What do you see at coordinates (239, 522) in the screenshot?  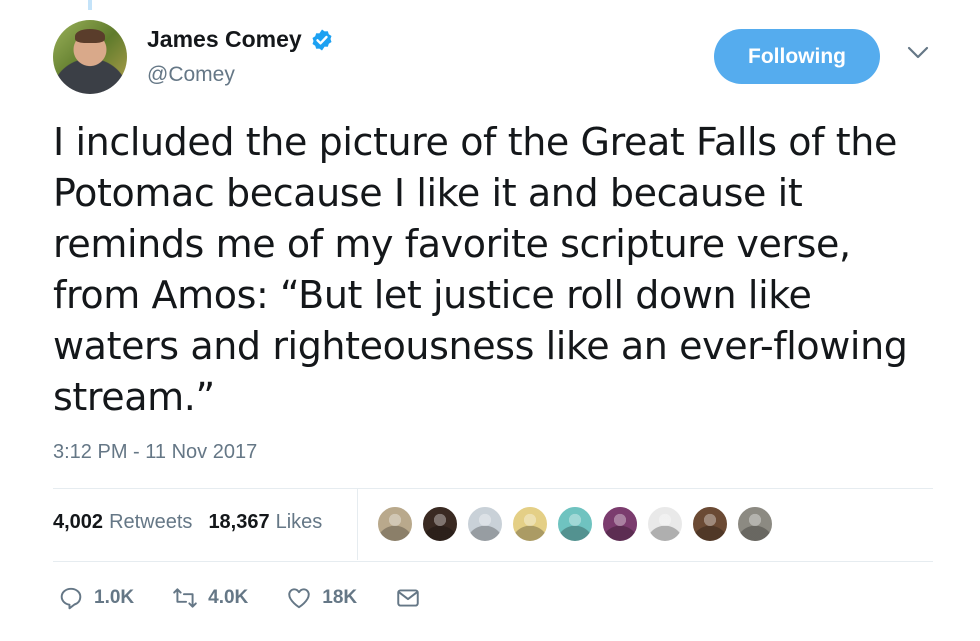 I see `likes-count: 18,367` at bounding box center [239, 522].